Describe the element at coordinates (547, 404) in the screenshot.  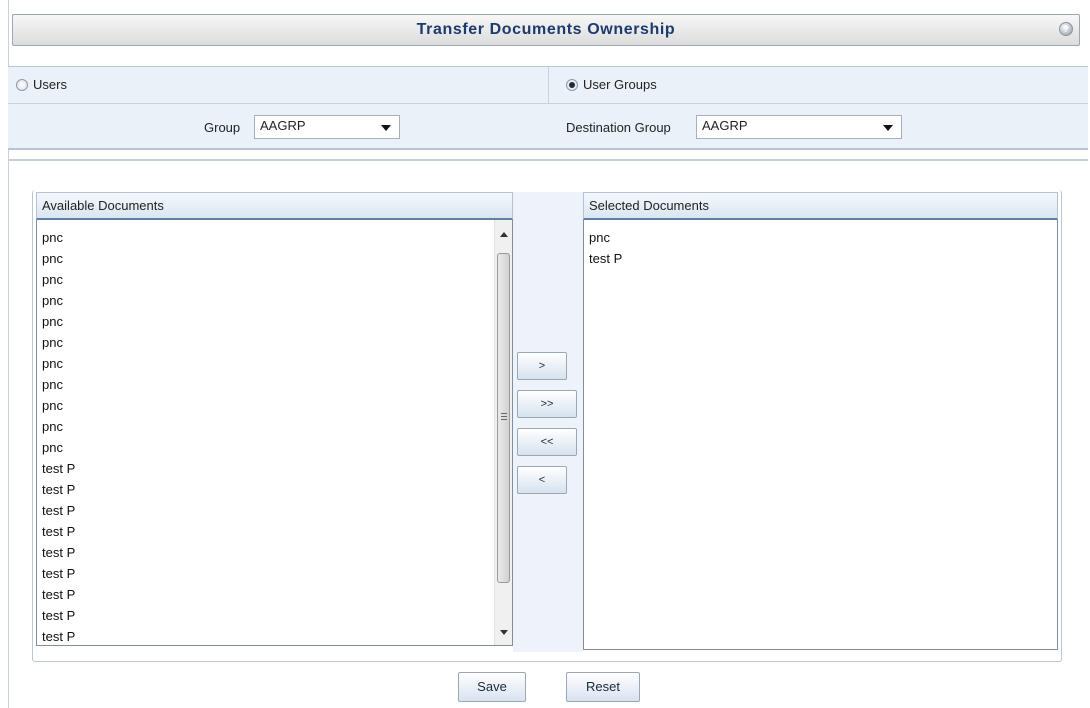
I see `move-all-right-button: >>` at that location.